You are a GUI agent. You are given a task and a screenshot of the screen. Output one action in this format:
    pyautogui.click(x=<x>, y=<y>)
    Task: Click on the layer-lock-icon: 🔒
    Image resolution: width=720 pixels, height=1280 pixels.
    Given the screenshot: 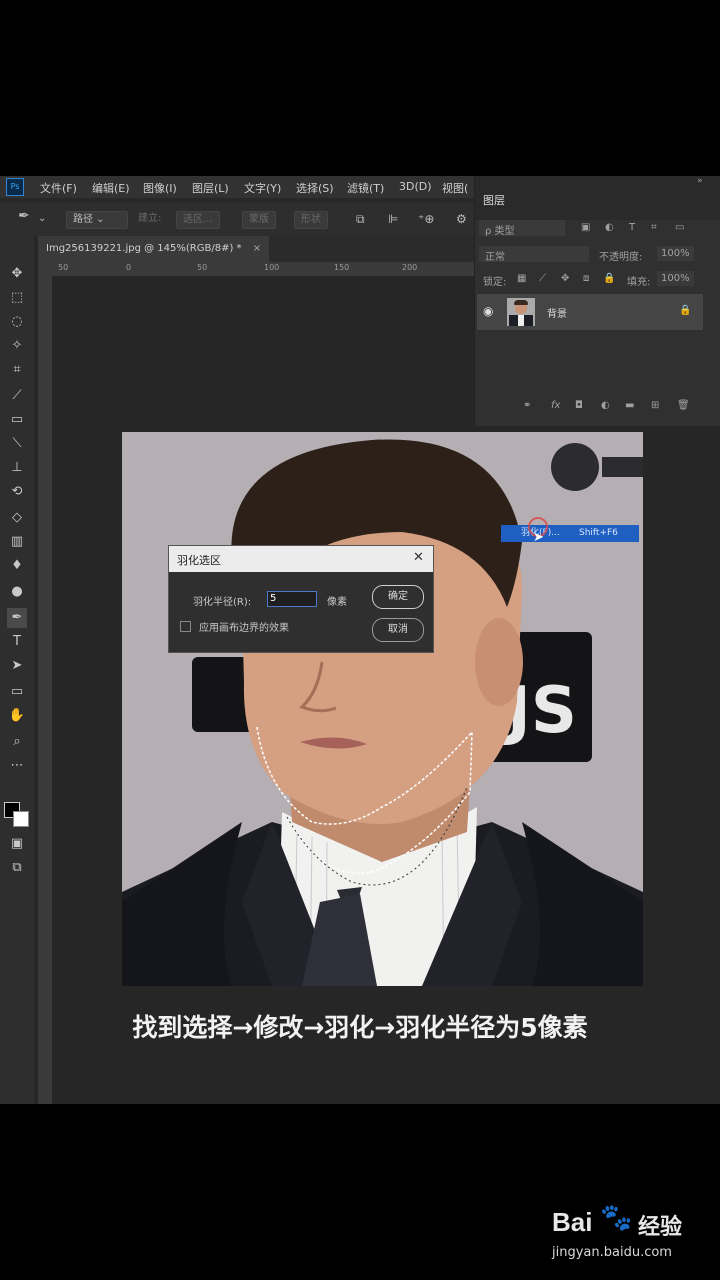 What is the action you would take?
    pyautogui.click(x=685, y=310)
    